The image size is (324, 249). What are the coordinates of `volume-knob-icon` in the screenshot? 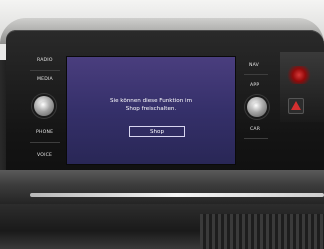 It's located at (44, 106).